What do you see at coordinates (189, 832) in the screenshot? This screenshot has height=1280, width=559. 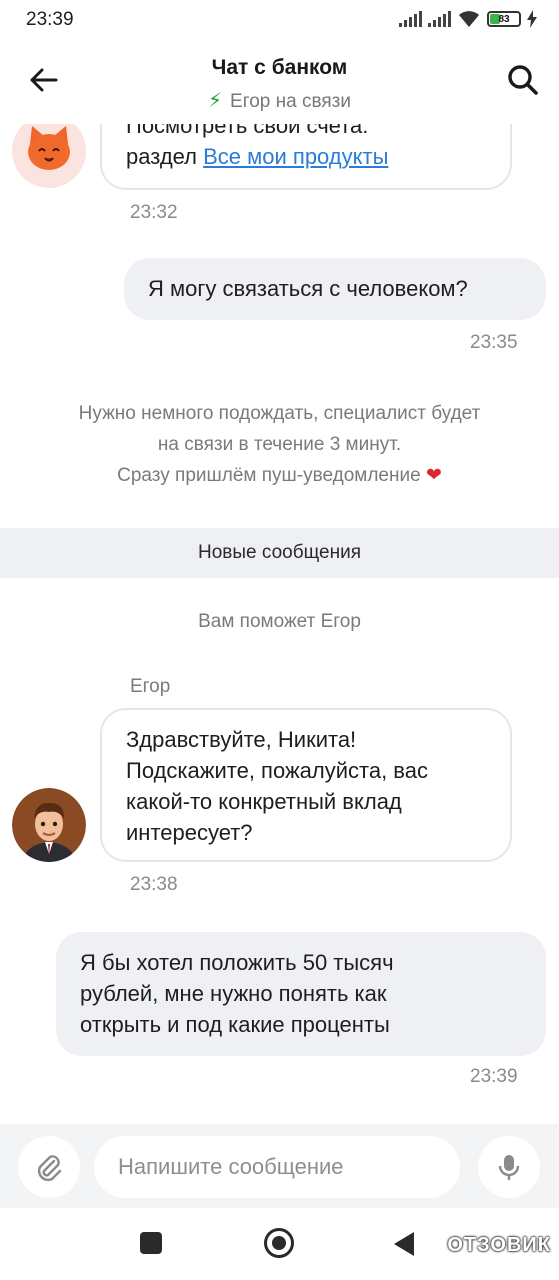 I see `message-text-line: интересует?` at bounding box center [189, 832].